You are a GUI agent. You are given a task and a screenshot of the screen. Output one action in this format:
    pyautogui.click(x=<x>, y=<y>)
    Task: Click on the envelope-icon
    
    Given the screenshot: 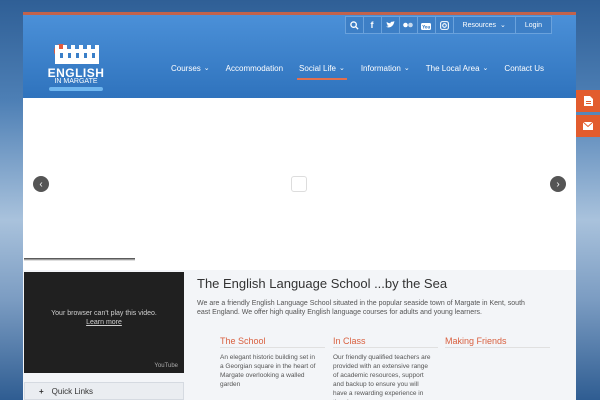 What is the action you would take?
    pyautogui.click(x=588, y=126)
    